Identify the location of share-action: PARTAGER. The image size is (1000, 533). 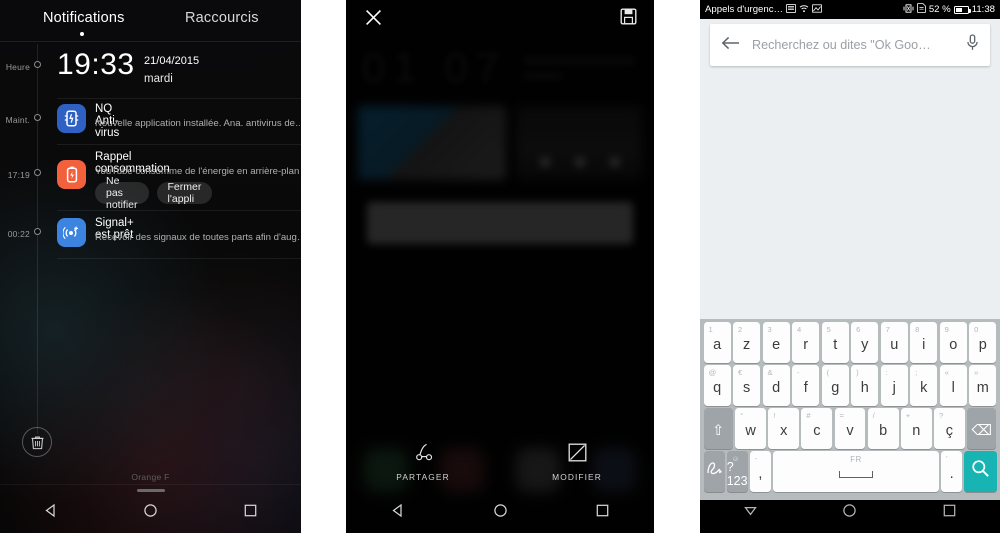
(423, 462).